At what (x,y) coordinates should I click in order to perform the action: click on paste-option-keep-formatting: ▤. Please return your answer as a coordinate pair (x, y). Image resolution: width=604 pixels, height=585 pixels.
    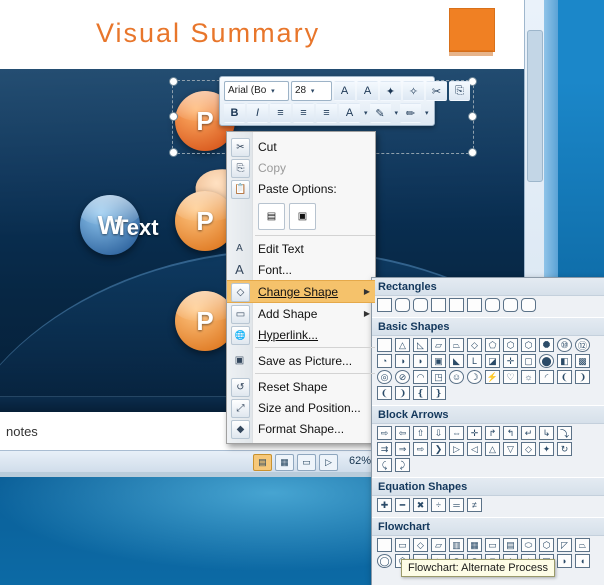
    Looking at the image, I should click on (271, 216).